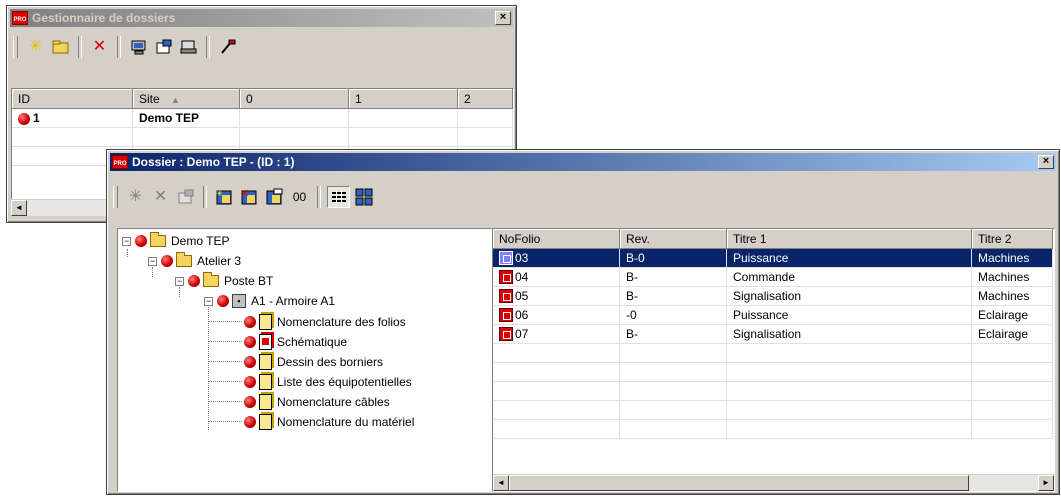  Describe the element at coordinates (739, 483) in the screenshot. I see `scroll-thumb` at that location.